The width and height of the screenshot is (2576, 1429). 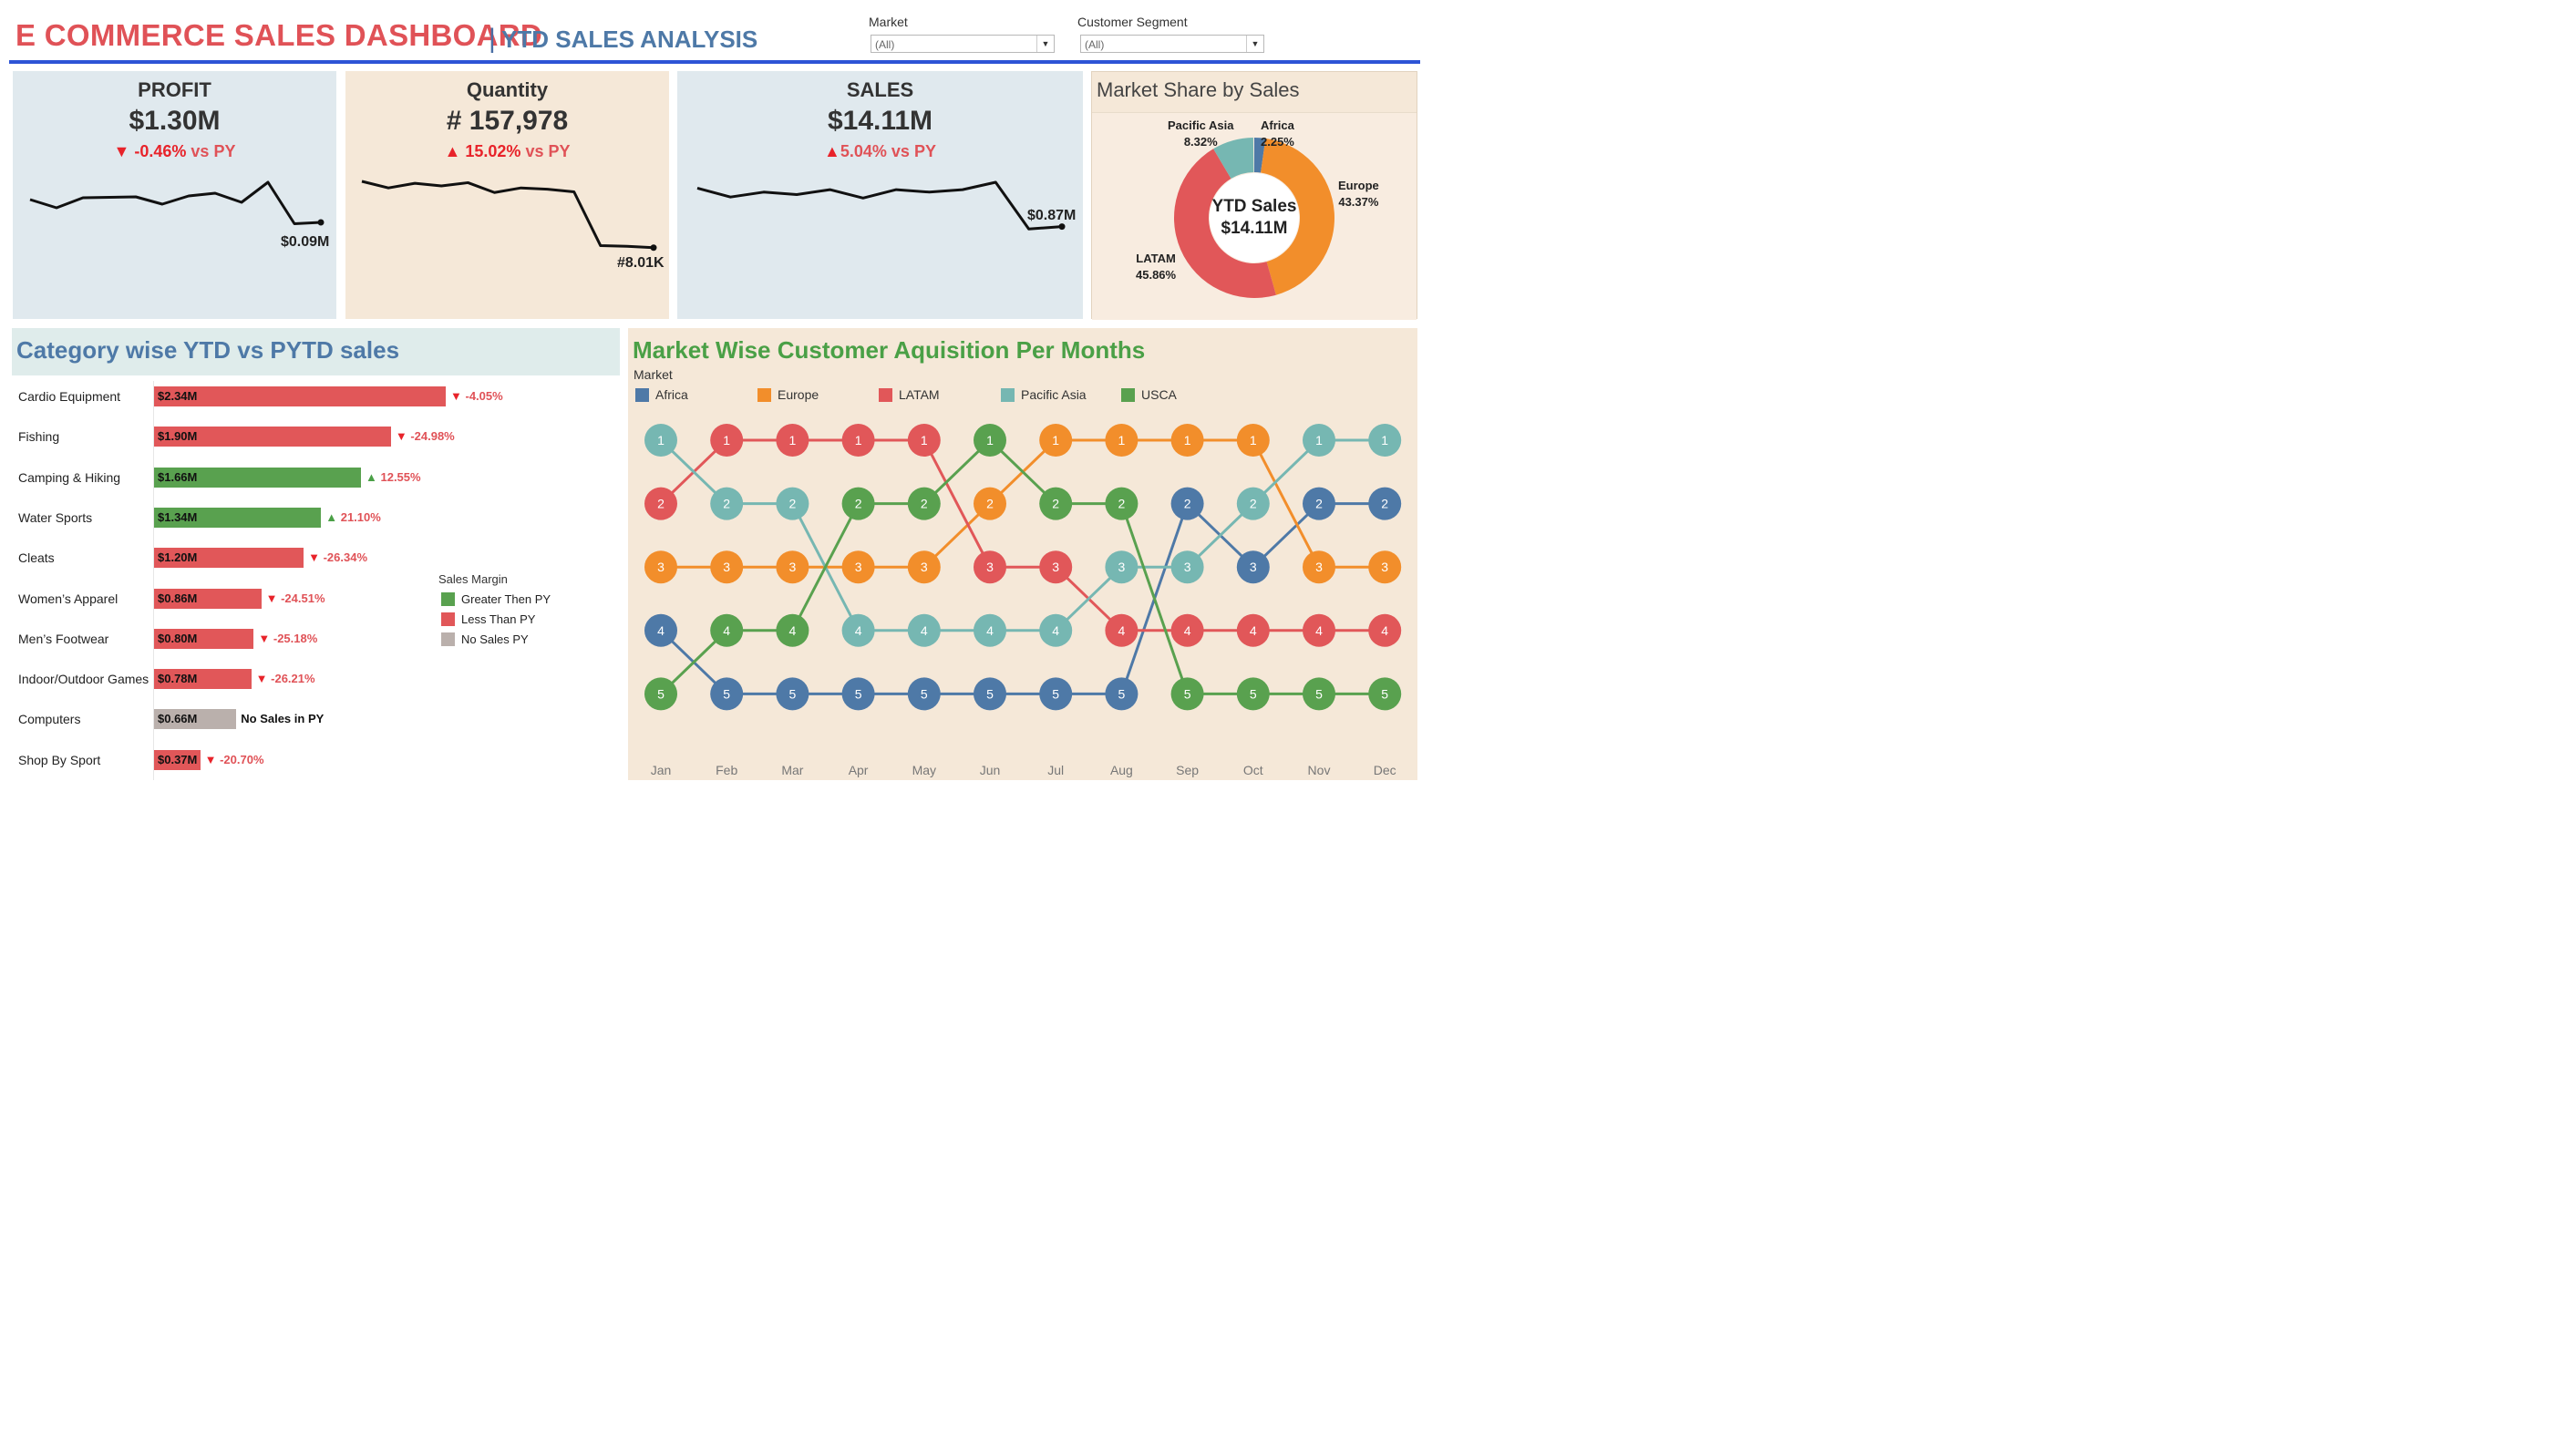 What do you see at coordinates (393, 477) in the screenshot?
I see `category-delta: ▲ 12.55%` at bounding box center [393, 477].